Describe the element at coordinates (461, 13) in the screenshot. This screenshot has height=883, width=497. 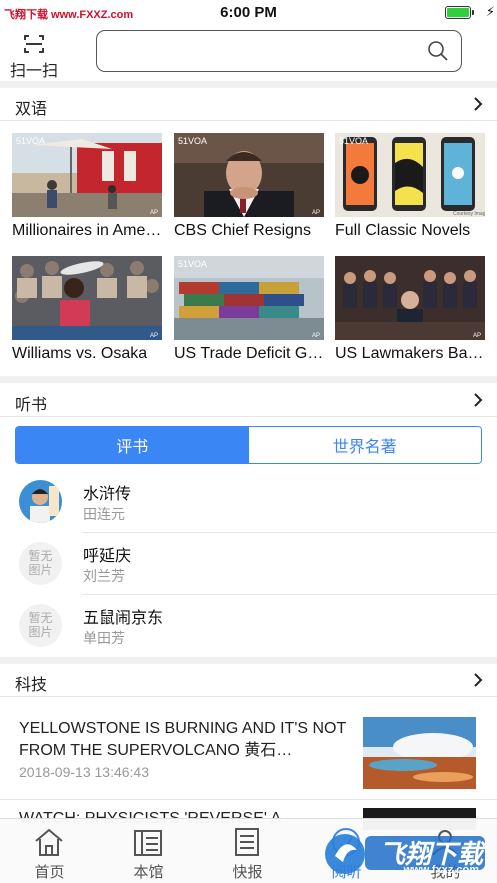
I see `battery-icon` at that location.